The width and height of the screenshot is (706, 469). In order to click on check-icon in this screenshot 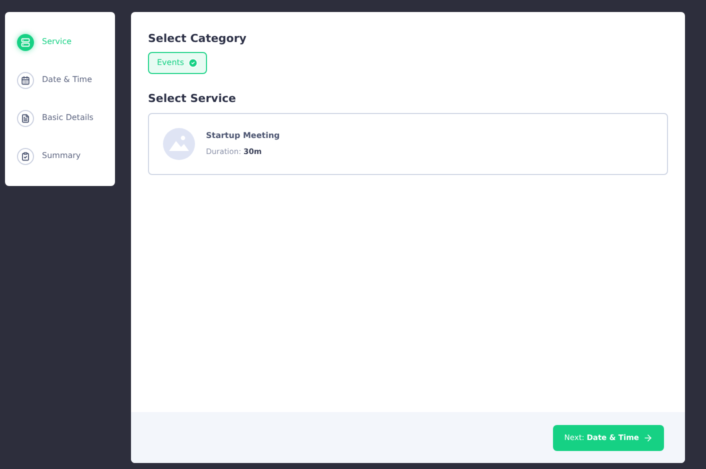, I will do `click(193, 63)`.